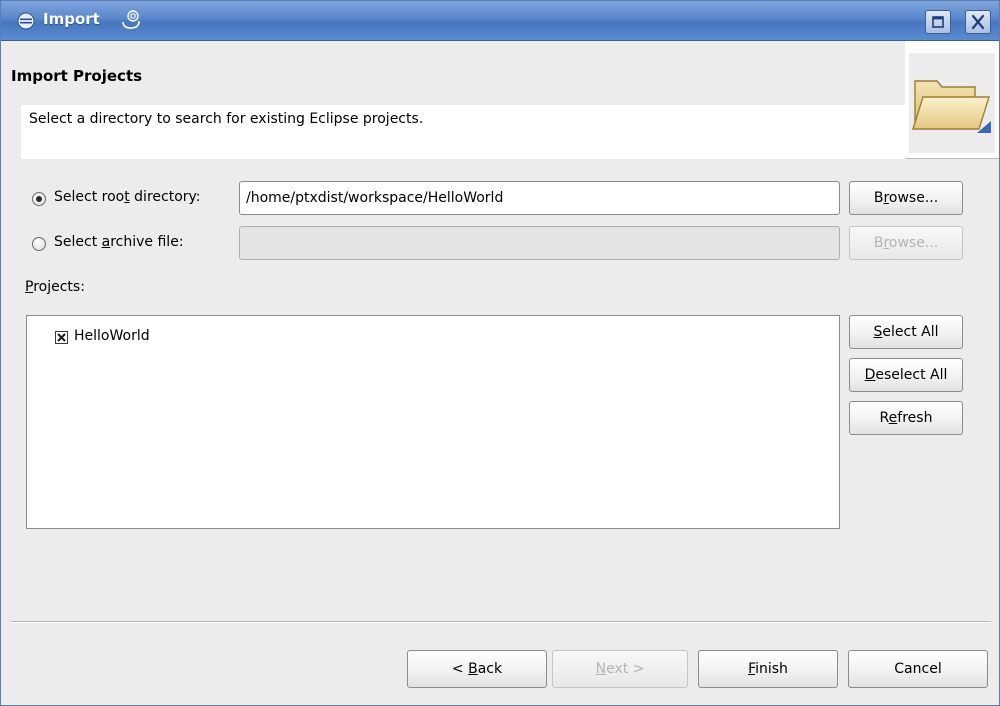 This screenshot has height=706, width=1000. Describe the element at coordinates (477, 669) in the screenshot. I see `back-button: < Back` at that location.